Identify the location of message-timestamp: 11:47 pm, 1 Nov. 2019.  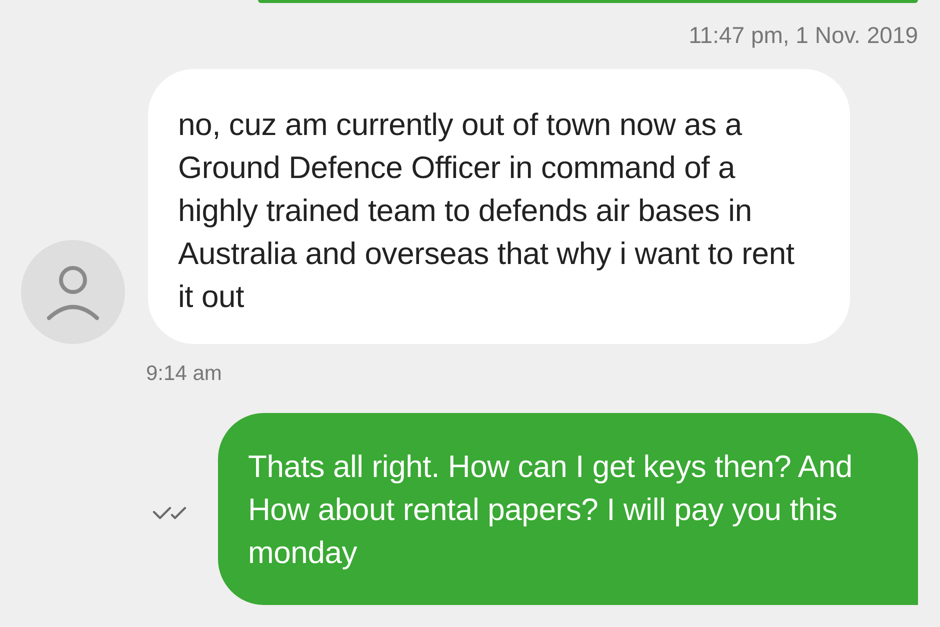
(803, 35).